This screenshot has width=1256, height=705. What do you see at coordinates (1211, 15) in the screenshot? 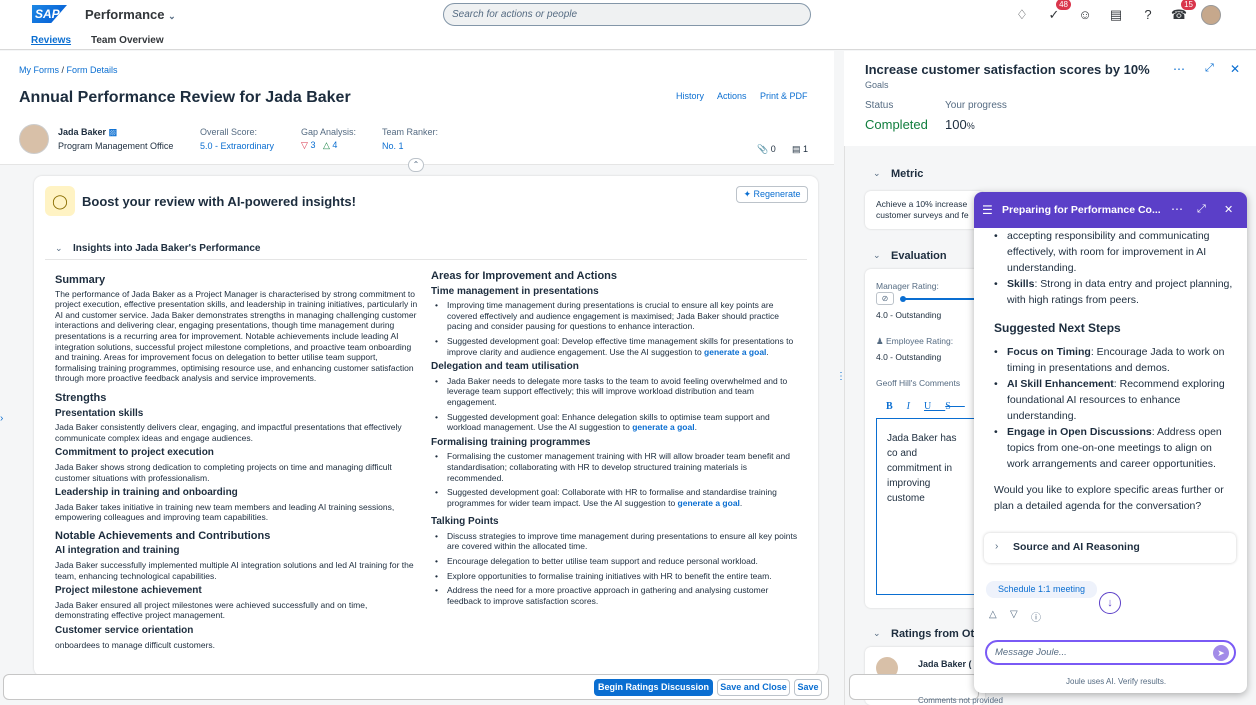
I see `user-avatar` at bounding box center [1211, 15].